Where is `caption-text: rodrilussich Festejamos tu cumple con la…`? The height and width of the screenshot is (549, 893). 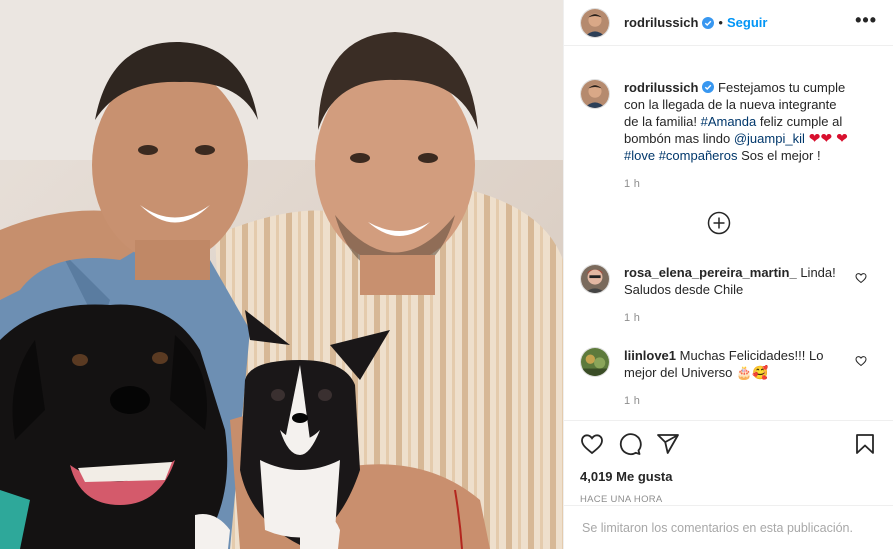 caption-text: rodrilussich Festejamos tu cumple con la… is located at coordinates (738, 136).